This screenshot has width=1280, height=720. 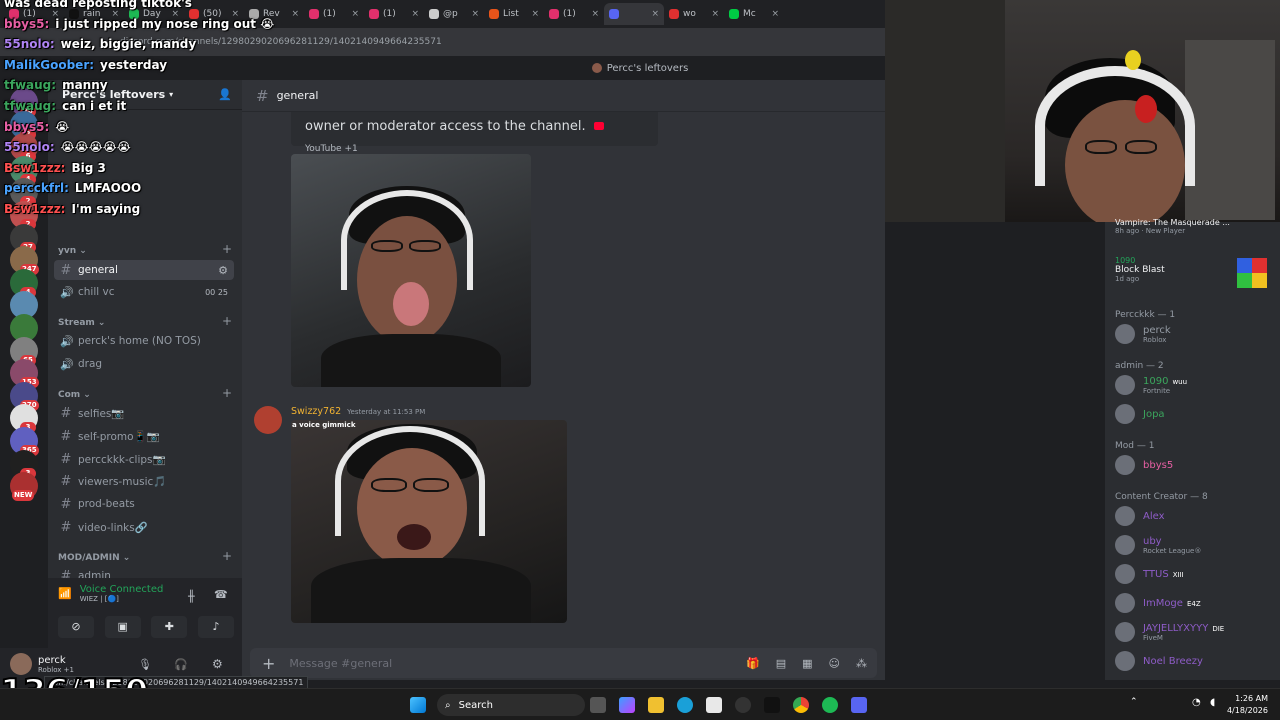 I want to click on discord-icon, so click(x=859, y=705).